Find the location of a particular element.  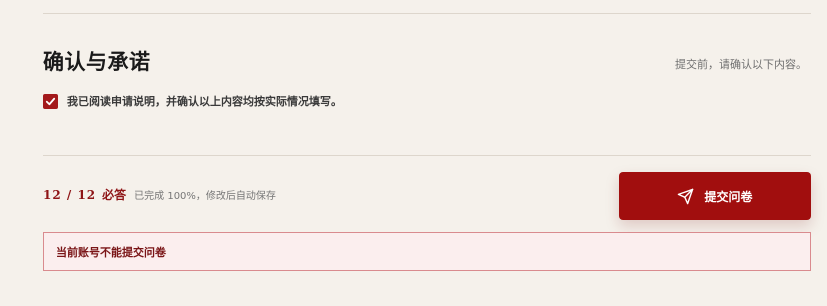

confirm-checkbox-row: 我已阅读申请说明，并确认以上内容均按实际情况填写。 is located at coordinates (192, 101).